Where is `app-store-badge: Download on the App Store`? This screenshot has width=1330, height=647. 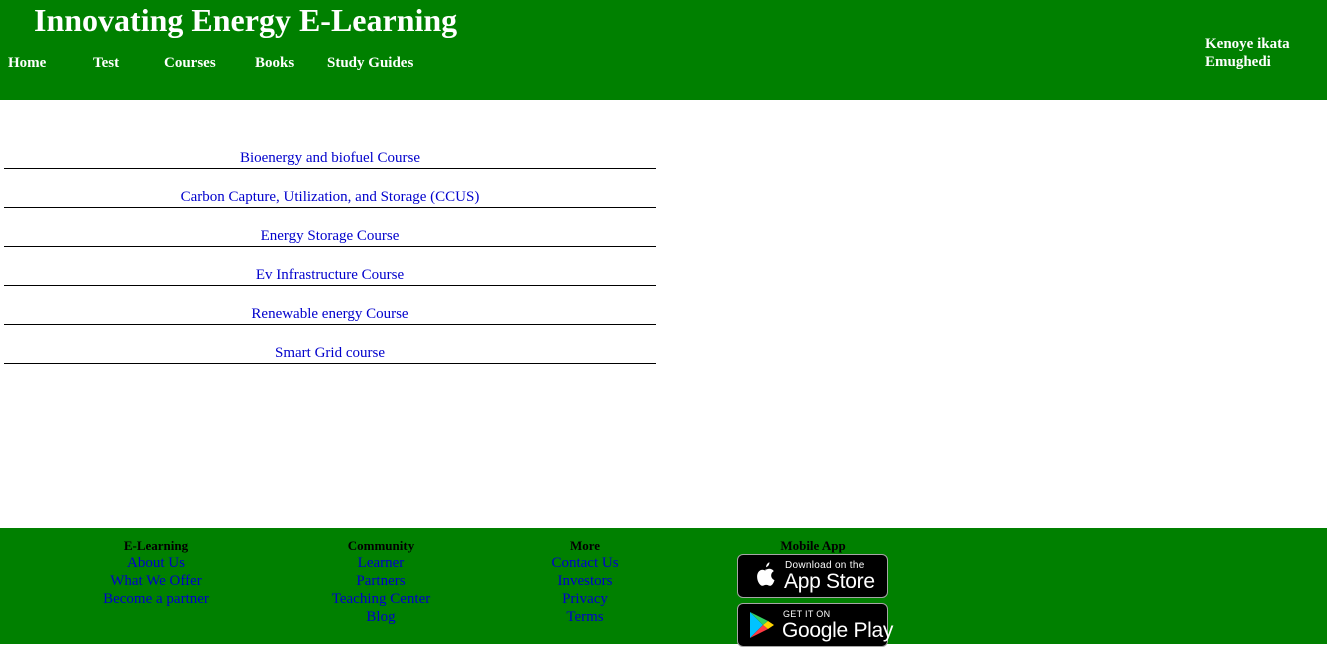
app-store-badge: Download on the App Store is located at coordinates (812, 576).